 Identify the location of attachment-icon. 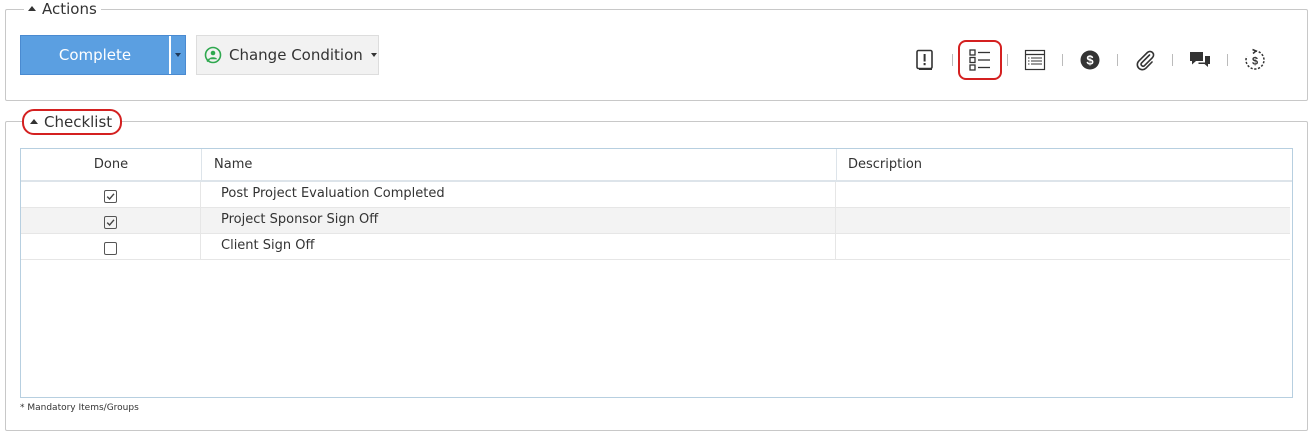
(1145, 60).